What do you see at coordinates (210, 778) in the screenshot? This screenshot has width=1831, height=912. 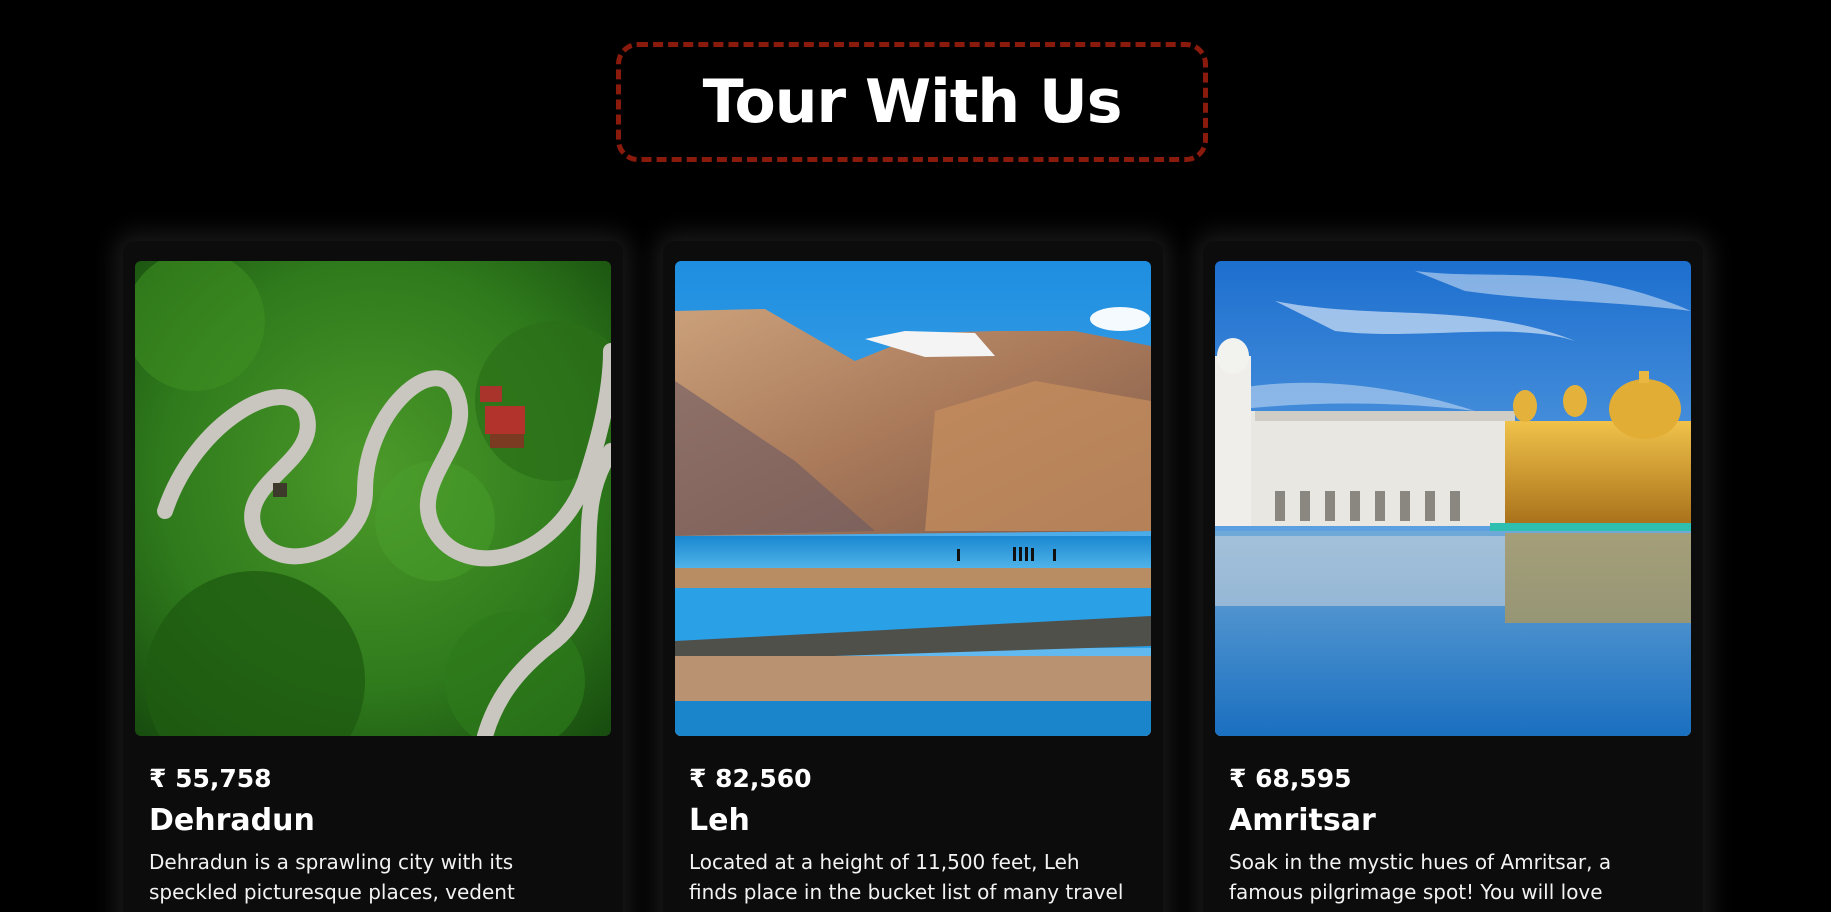 I see `tour-price: ₹ 55,758` at bounding box center [210, 778].